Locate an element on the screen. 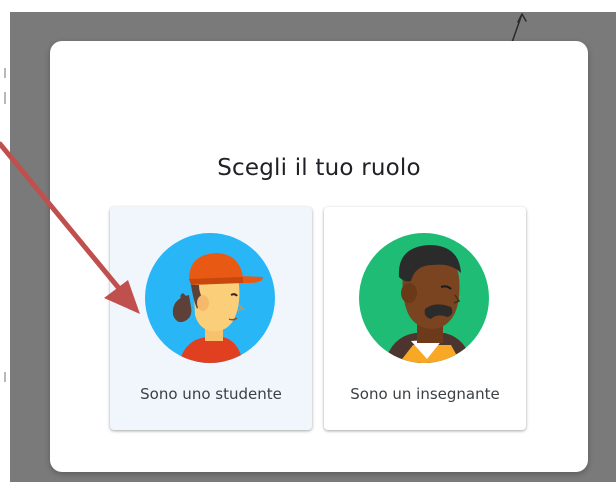 This screenshot has height=482, width=616. student-avatar-icon is located at coordinates (210, 298).